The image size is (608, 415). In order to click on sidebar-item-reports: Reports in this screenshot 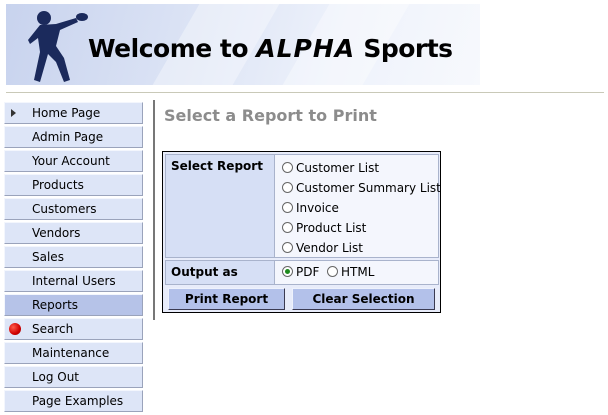, I will do `click(73, 305)`.